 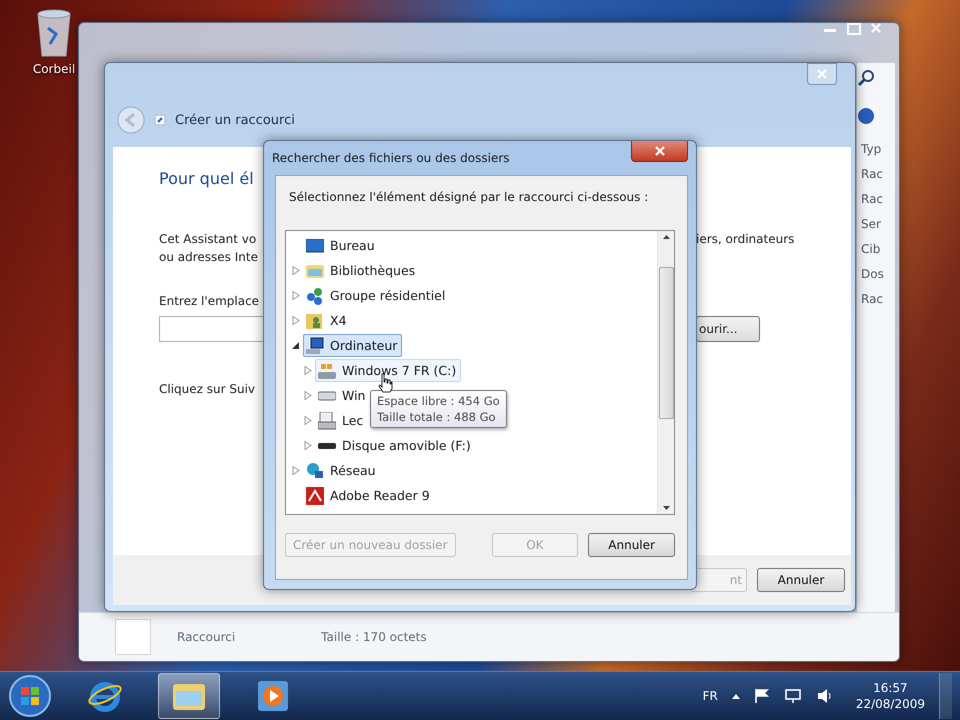 I want to click on close-button, so click(x=659, y=151).